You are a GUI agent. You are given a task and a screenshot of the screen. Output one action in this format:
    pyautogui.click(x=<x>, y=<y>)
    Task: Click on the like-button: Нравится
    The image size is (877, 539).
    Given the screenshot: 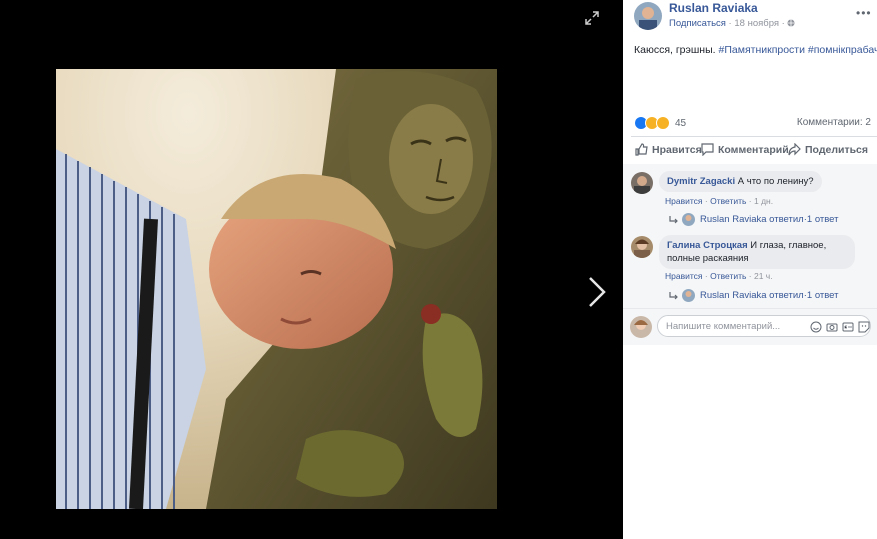 What is the action you would take?
    pyautogui.click(x=668, y=149)
    